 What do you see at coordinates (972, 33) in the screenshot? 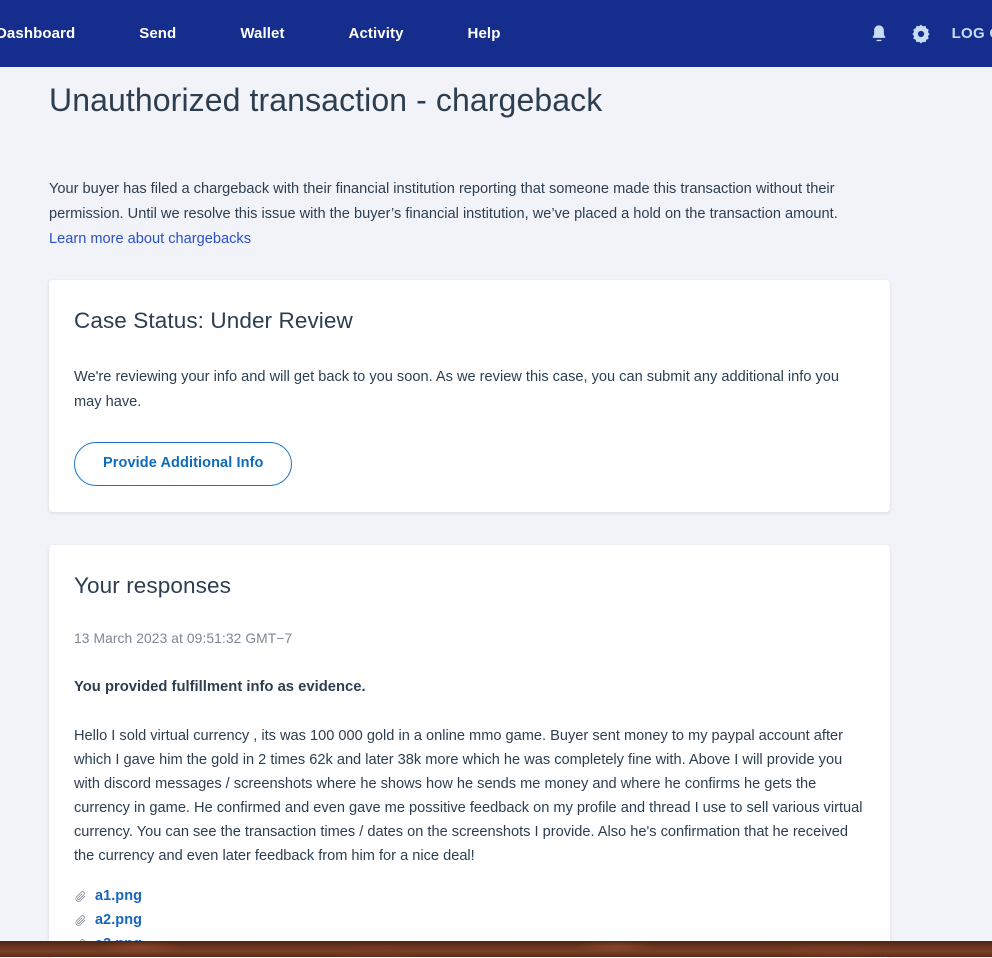
I see `logout-button: LOG OUT` at bounding box center [972, 33].